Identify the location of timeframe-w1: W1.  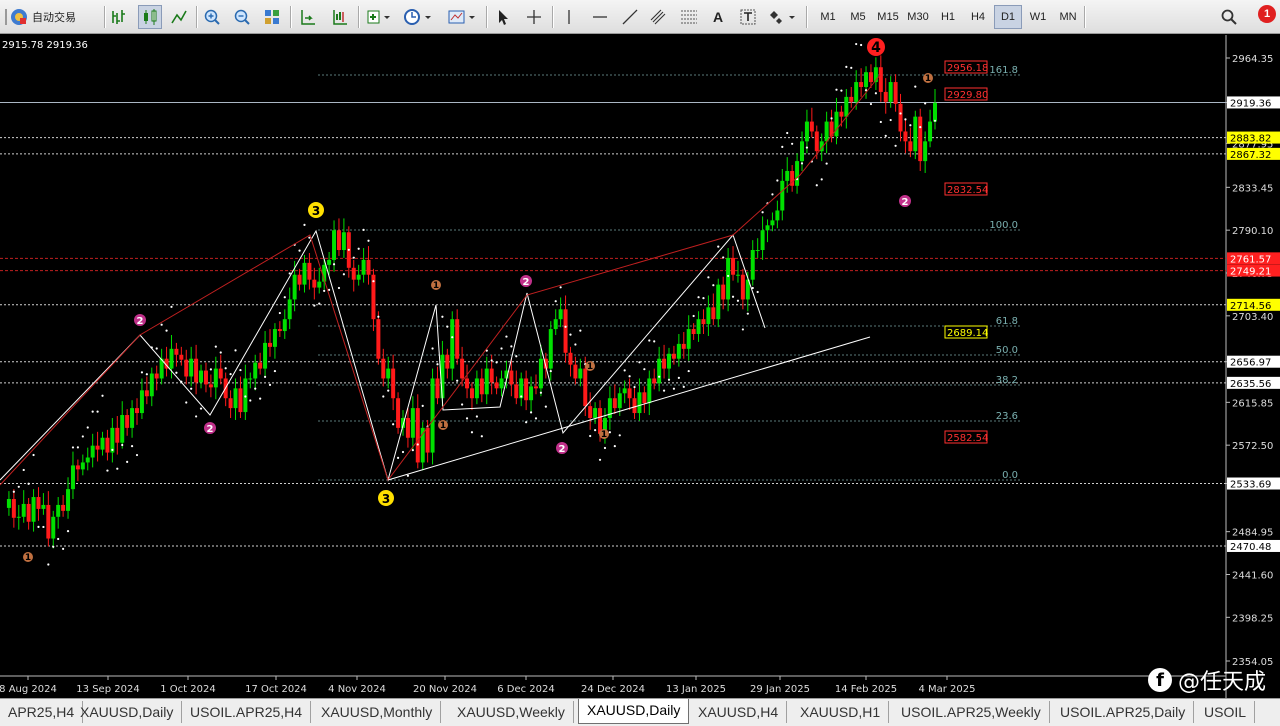
(1038, 17).